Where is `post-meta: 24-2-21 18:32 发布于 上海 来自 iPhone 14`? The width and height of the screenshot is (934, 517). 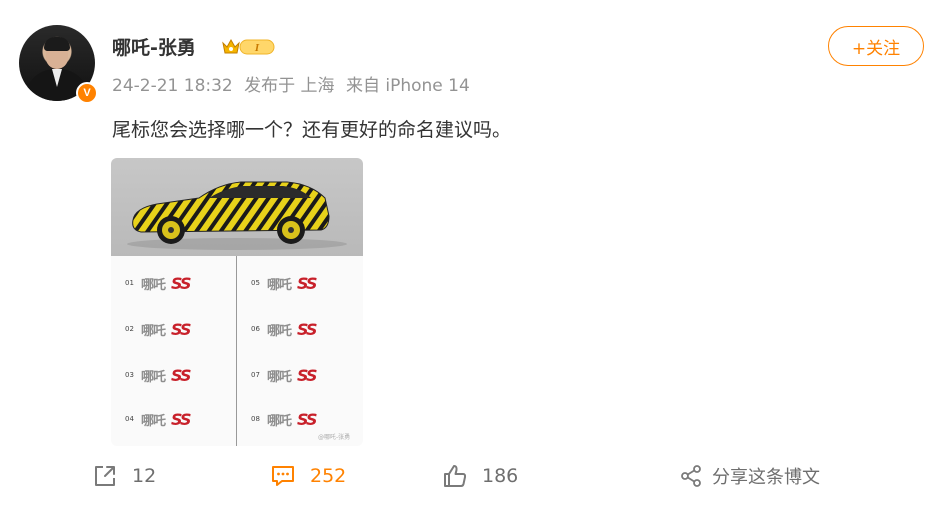 post-meta: 24-2-21 18:32 发布于 上海 来自 iPhone 14 is located at coordinates (294, 83).